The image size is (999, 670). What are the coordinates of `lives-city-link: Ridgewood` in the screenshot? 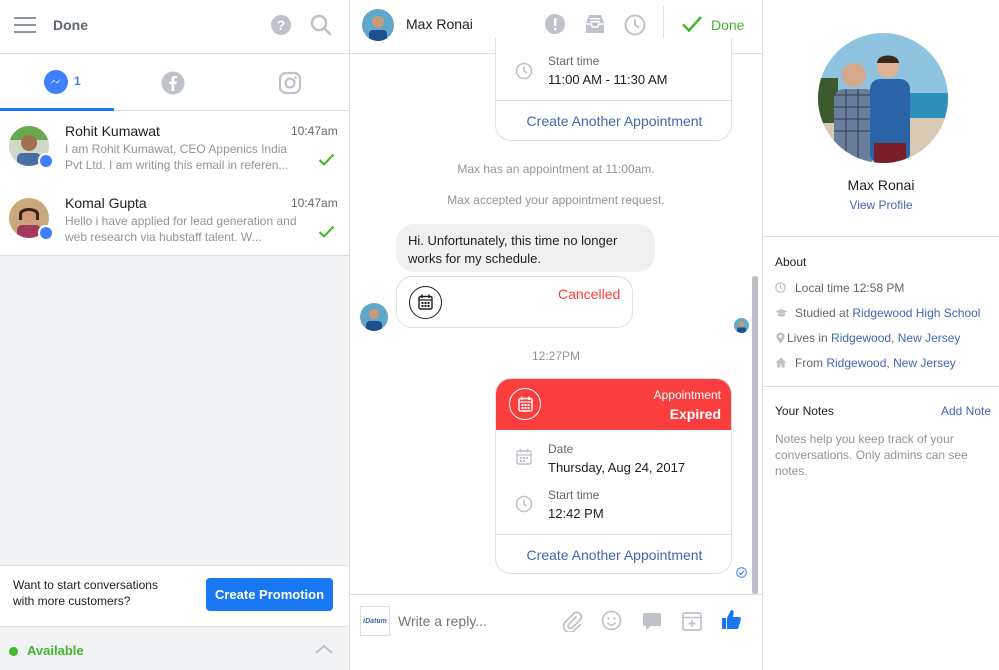 It's located at (861, 338).